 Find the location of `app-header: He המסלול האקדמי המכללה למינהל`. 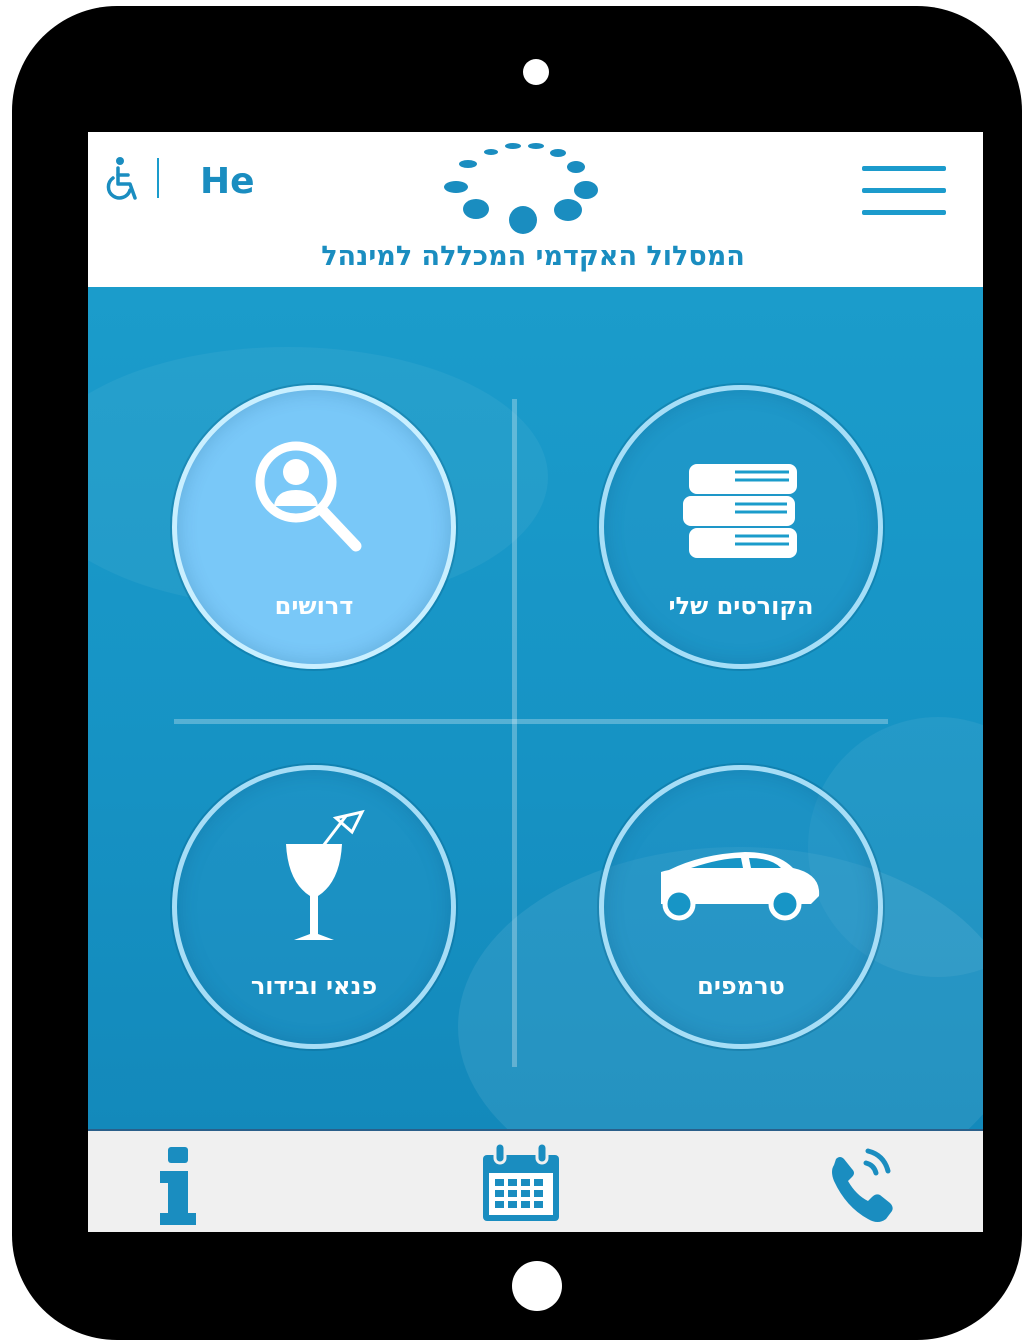

app-header: He המסלול האקדמי המכללה למינהל is located at coordinates (535, 209).